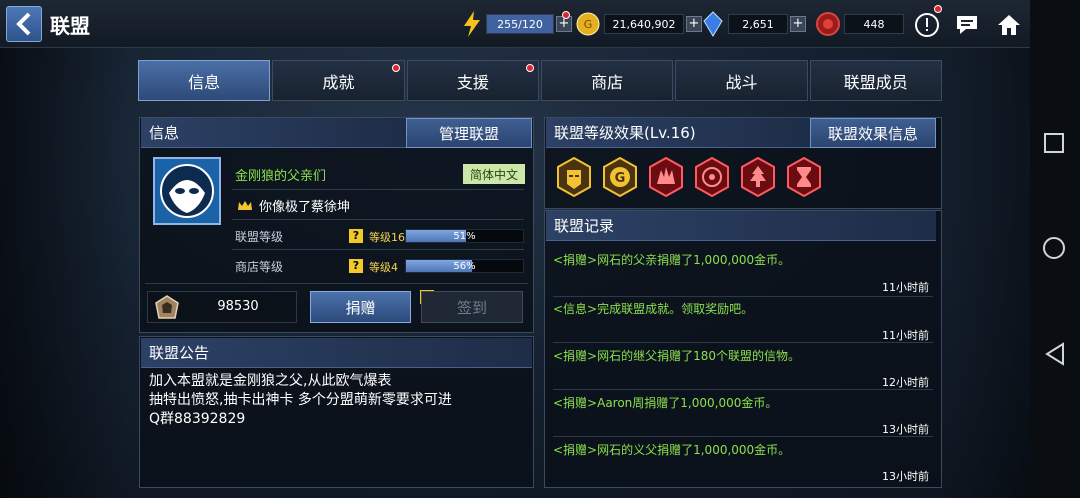 This screenshot has width=1080, height=498. Describe the element at coordinates (197, 419) in the screenshot. I see `notice-line: Q群88392829` at that location.